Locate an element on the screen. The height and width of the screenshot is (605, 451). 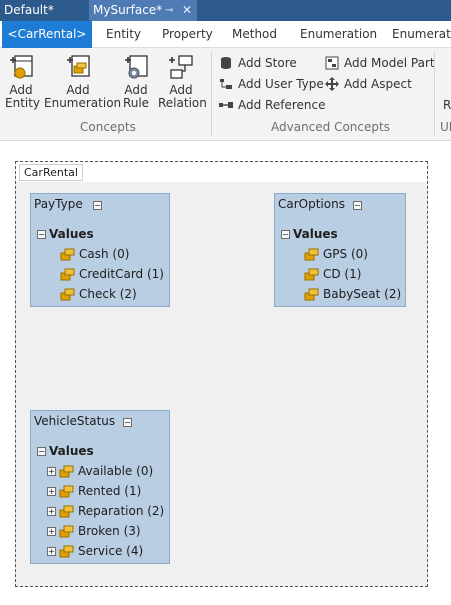
list-item: Cash (0) is located at coordinates (94, 254).